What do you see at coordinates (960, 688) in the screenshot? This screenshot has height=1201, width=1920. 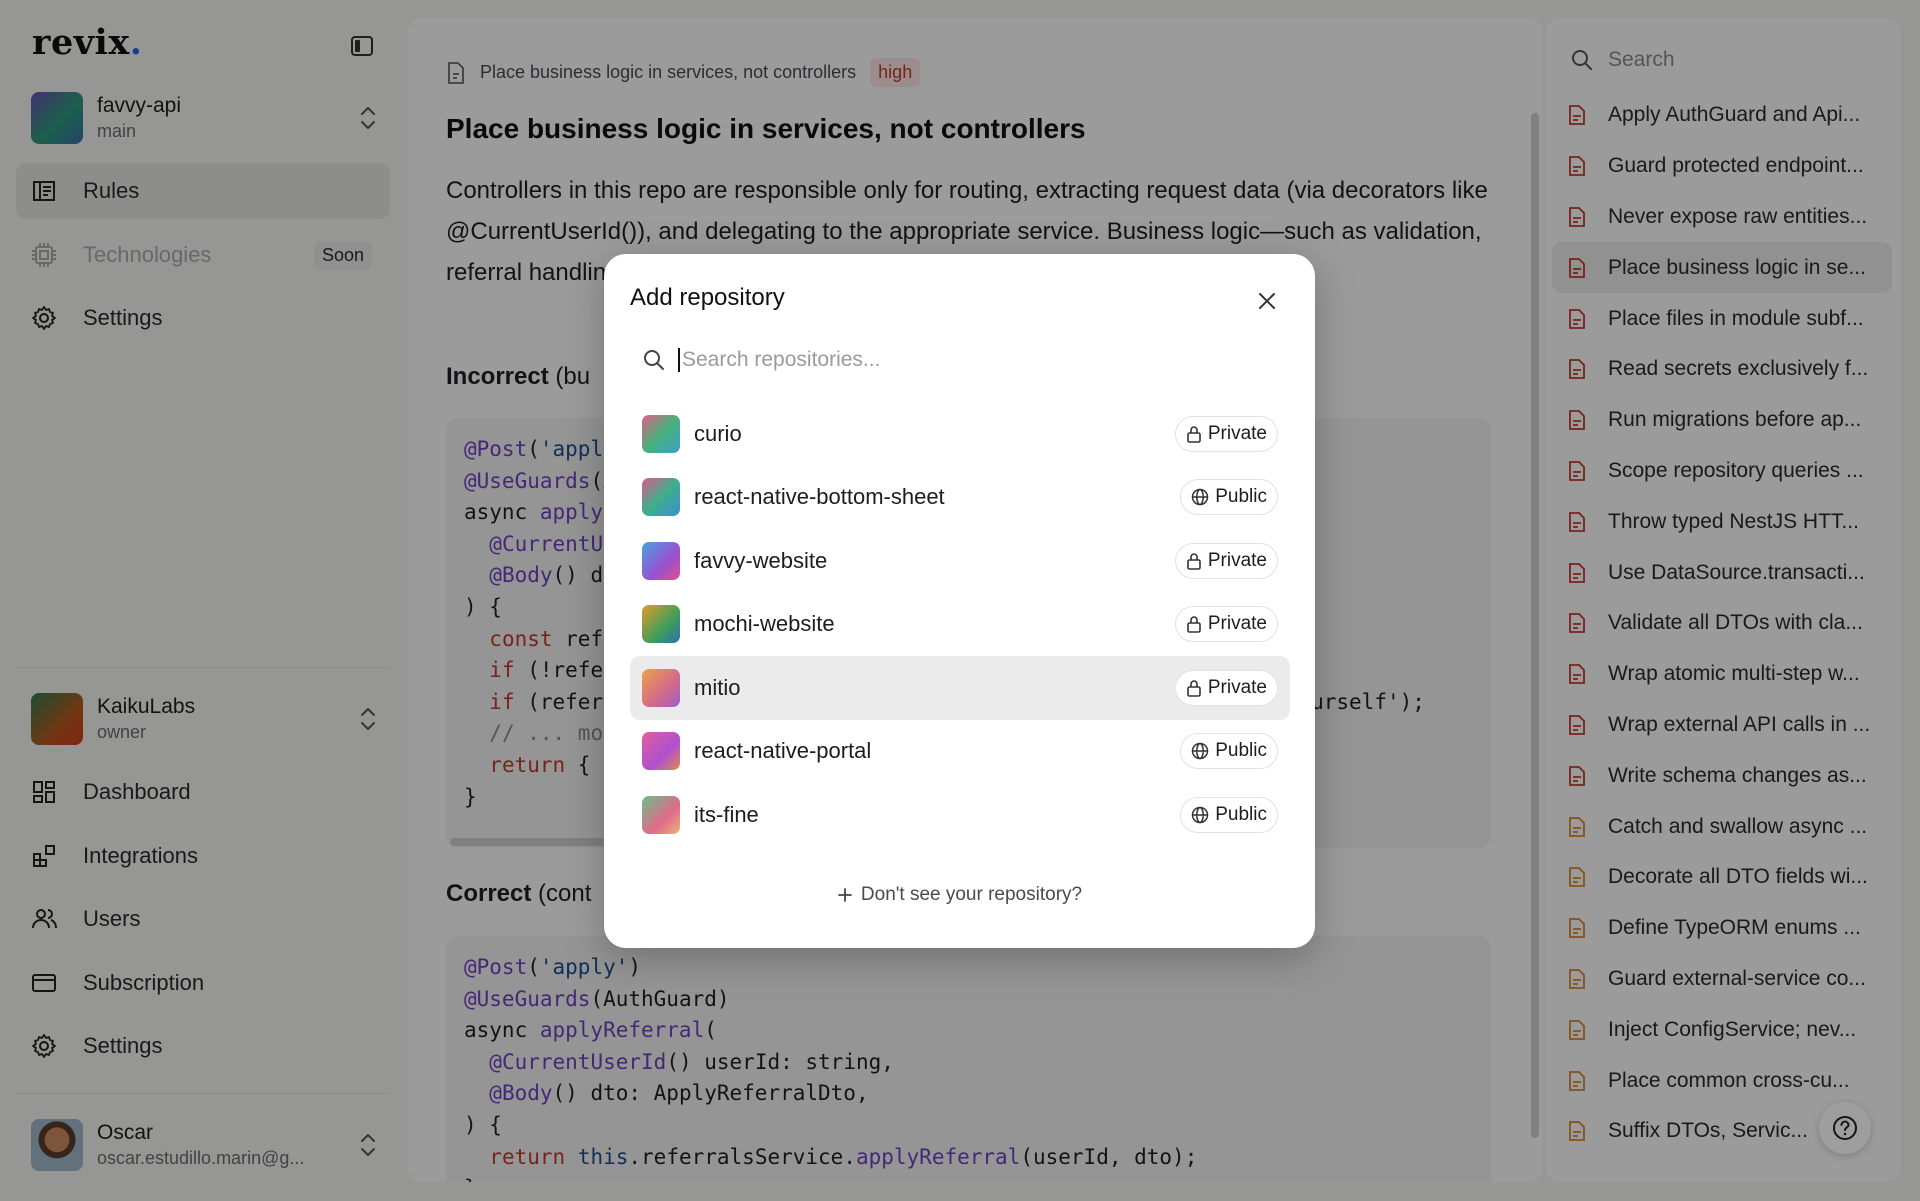 I see `repo-option: mitio Private` at bounding box center [960, 688].